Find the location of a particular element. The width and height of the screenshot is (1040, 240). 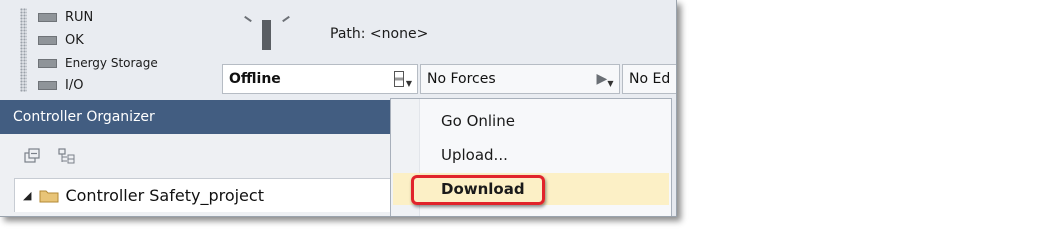

status-io-label: I/O is located at coordinates (74, 85).